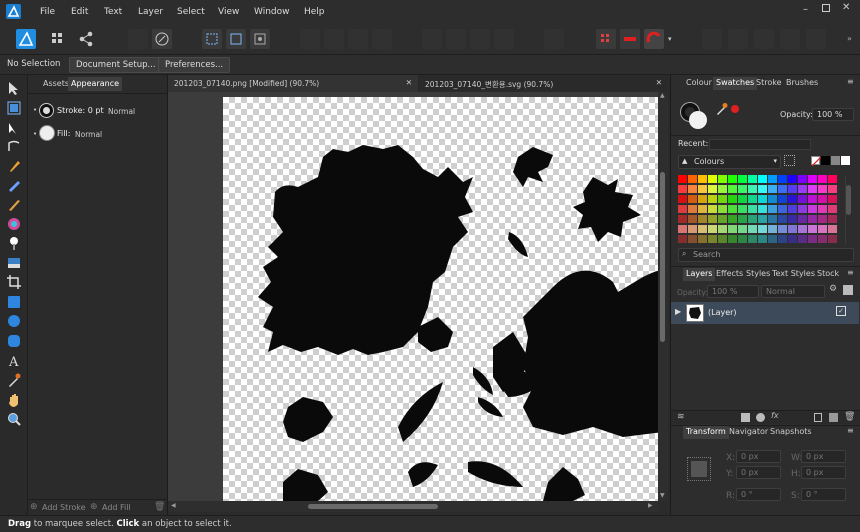  What do you see at coordinates (138, 39) in the screenshot?
I see `sync-icon` at bounding box center [138, 39].